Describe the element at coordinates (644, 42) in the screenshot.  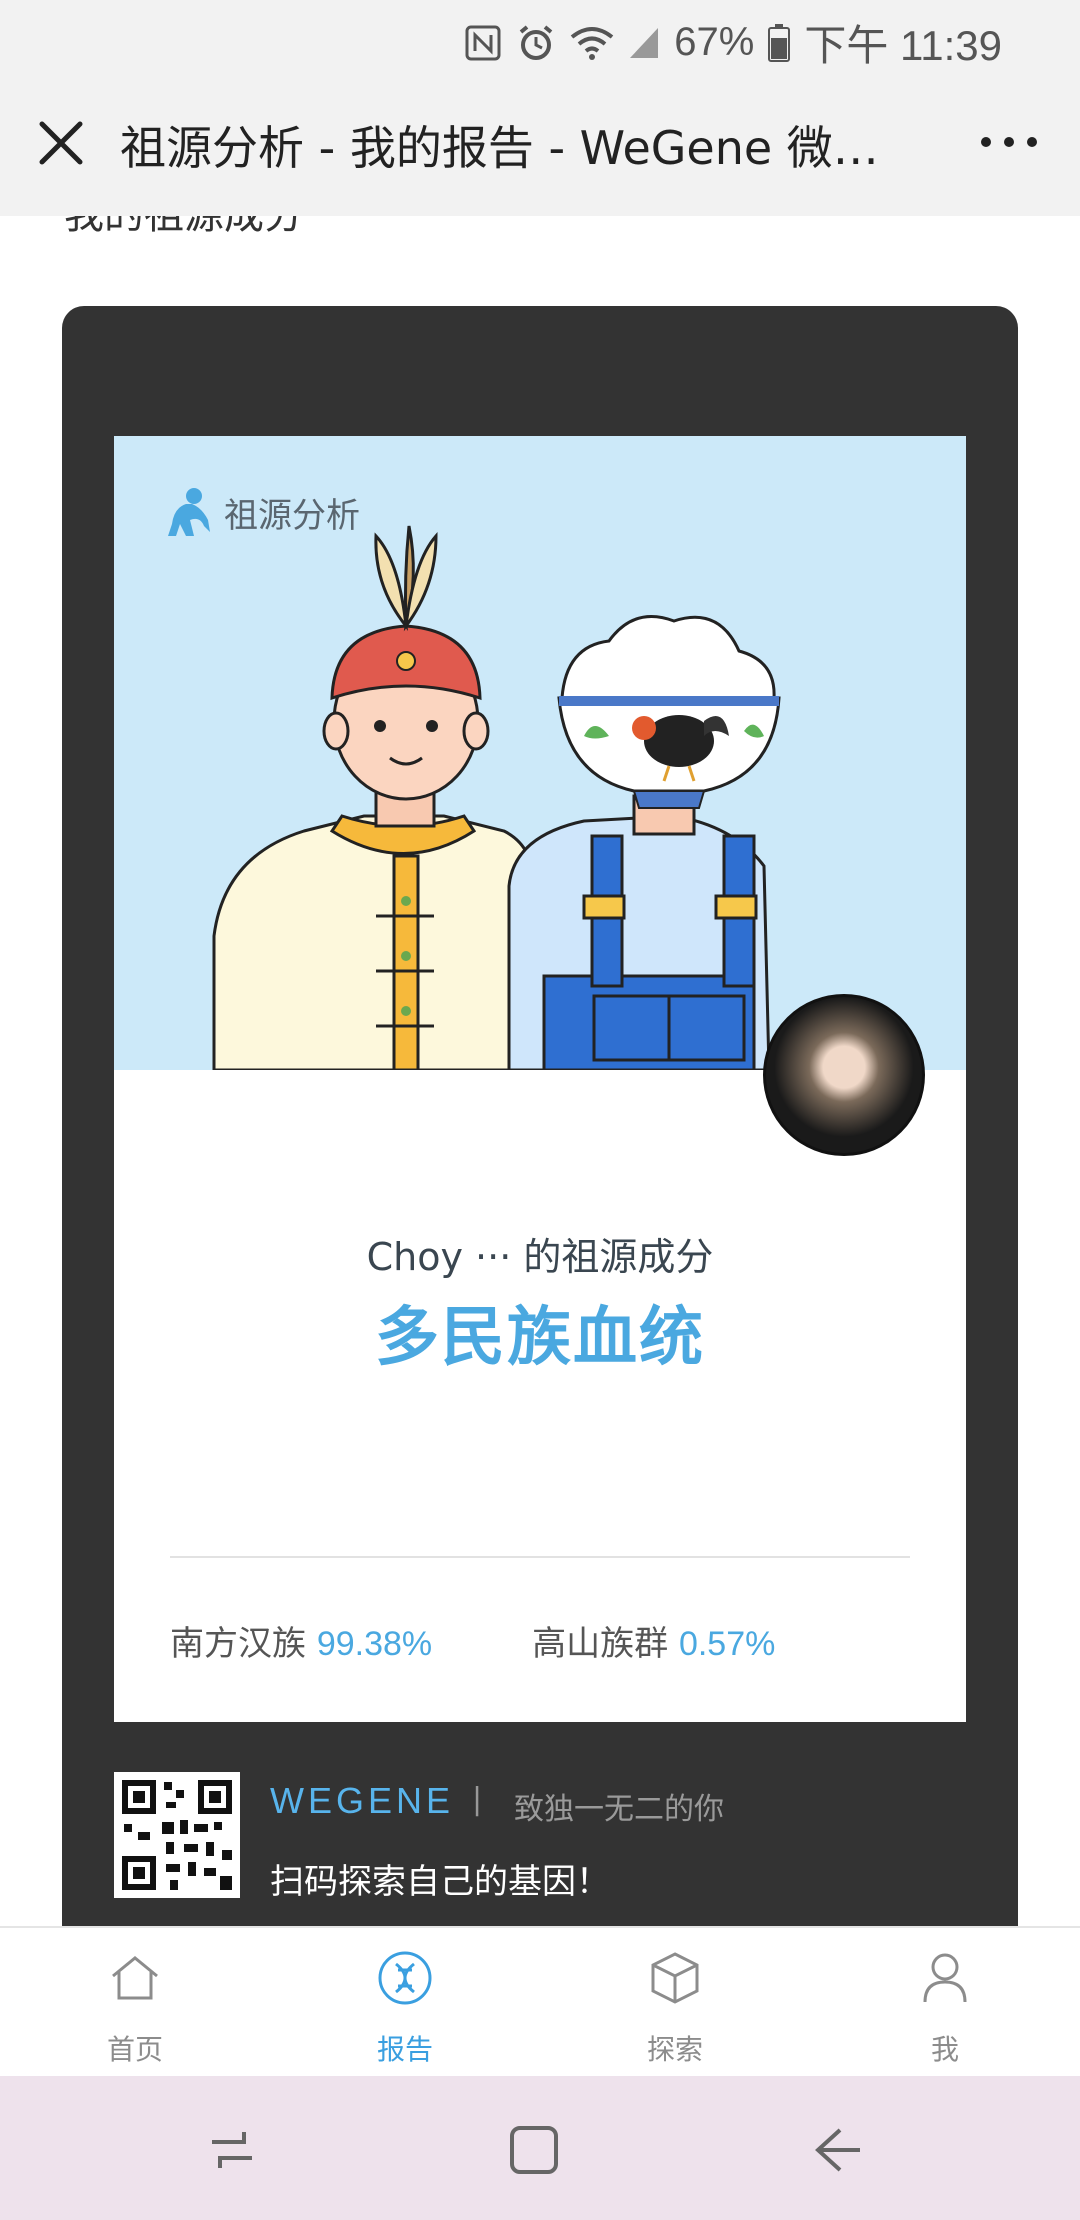
I see `signal-icon` at that location.